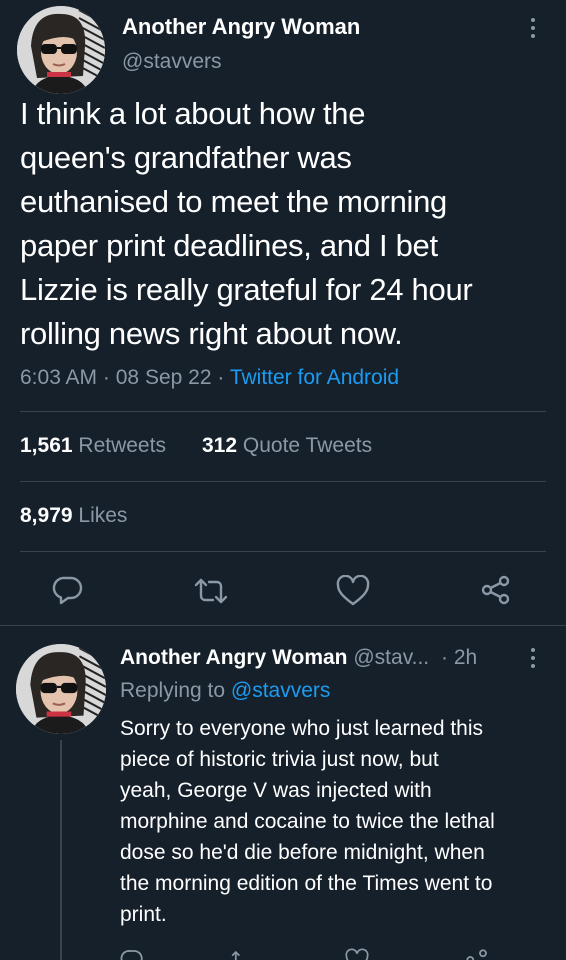  Describe the element at coordinates (193, 113) in the screenshot. I see `tweet-text-line: I think a lot about how the` at that location.